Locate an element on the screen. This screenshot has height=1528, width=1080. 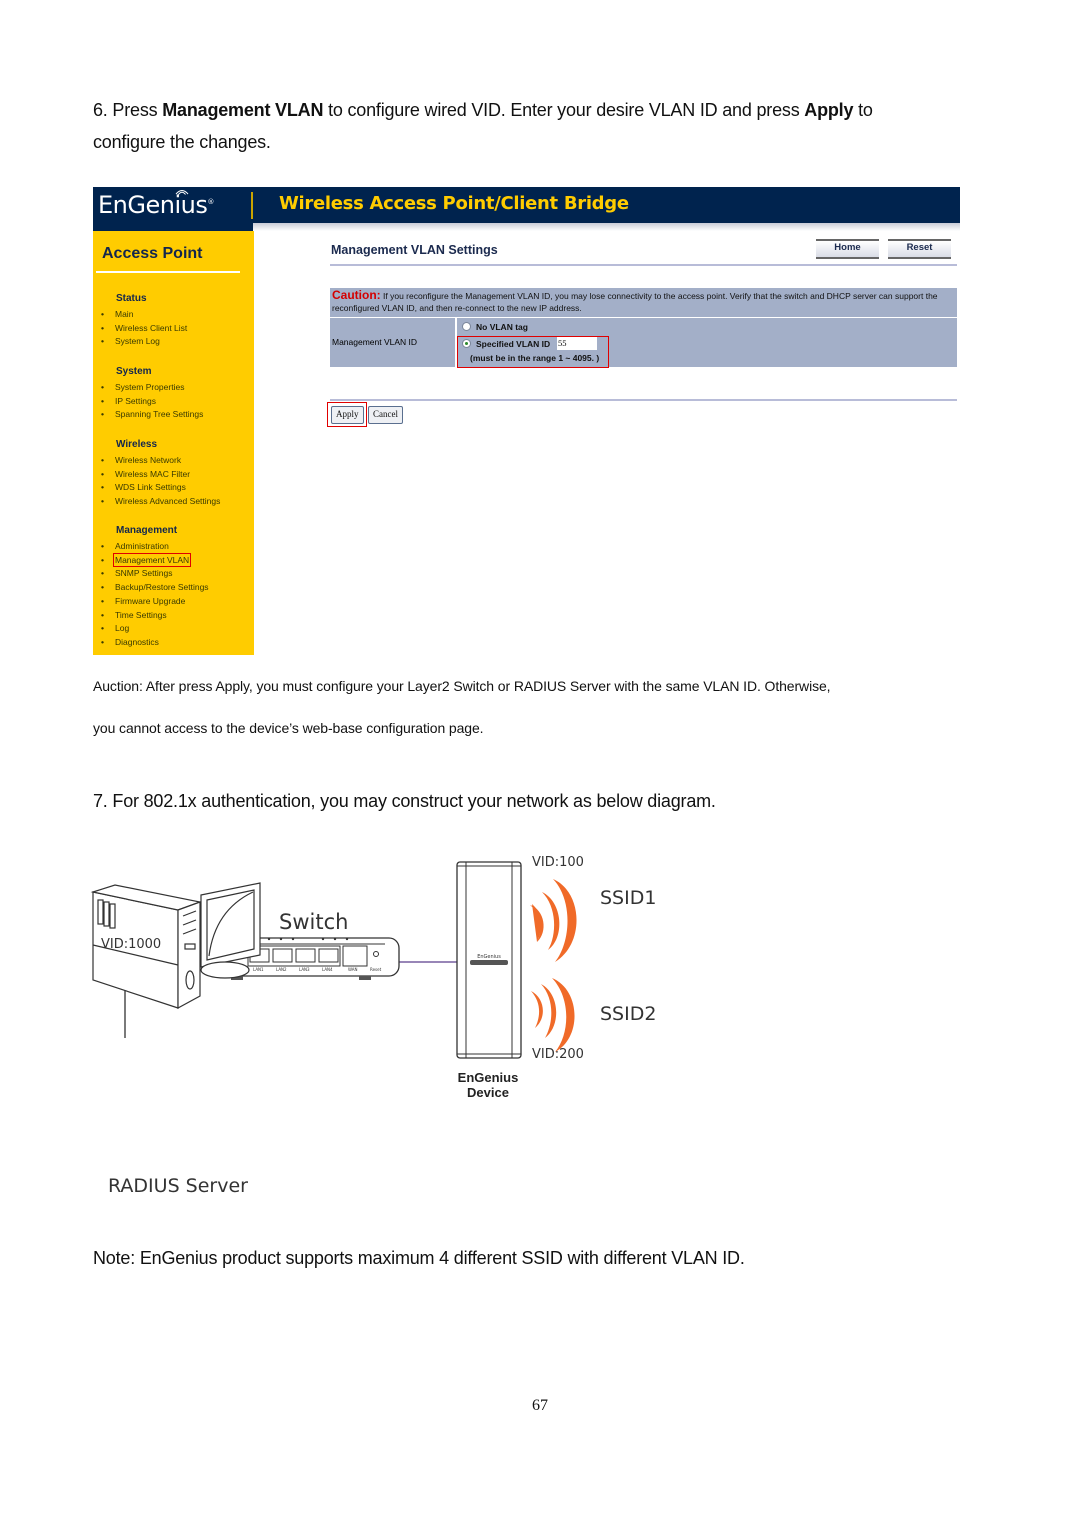
switch-port-label: LAN4 is located at coordinates (327, 969).